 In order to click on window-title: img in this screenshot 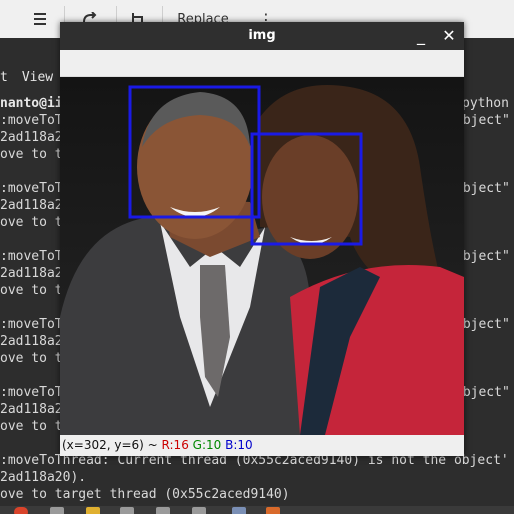, I will do `click(262, 35)`.